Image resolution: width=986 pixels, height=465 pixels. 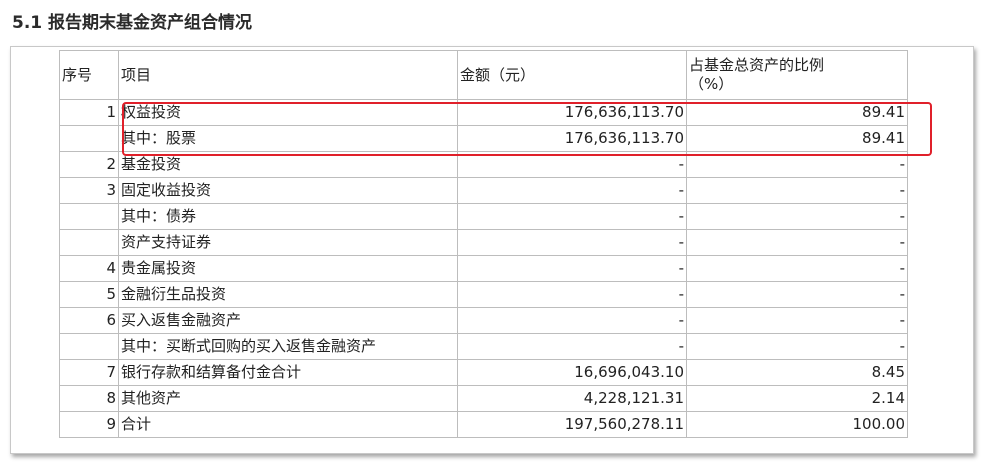 I want to click on row-item: 合计, so click(x=288, y=424).